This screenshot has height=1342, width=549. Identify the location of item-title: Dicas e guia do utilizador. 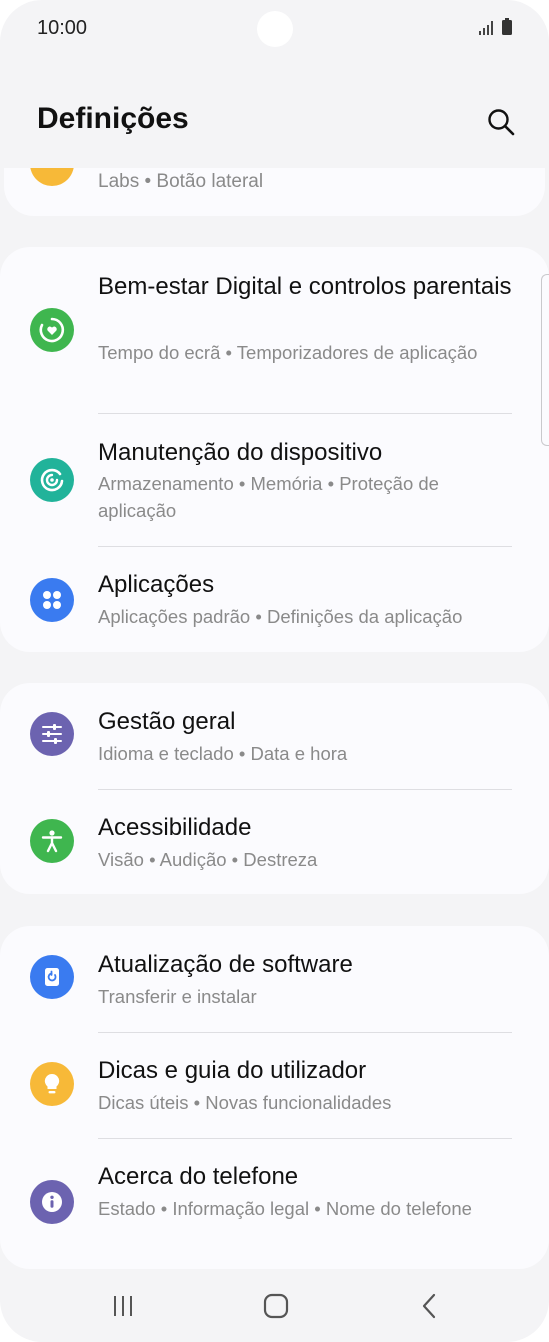
(232, 1070).